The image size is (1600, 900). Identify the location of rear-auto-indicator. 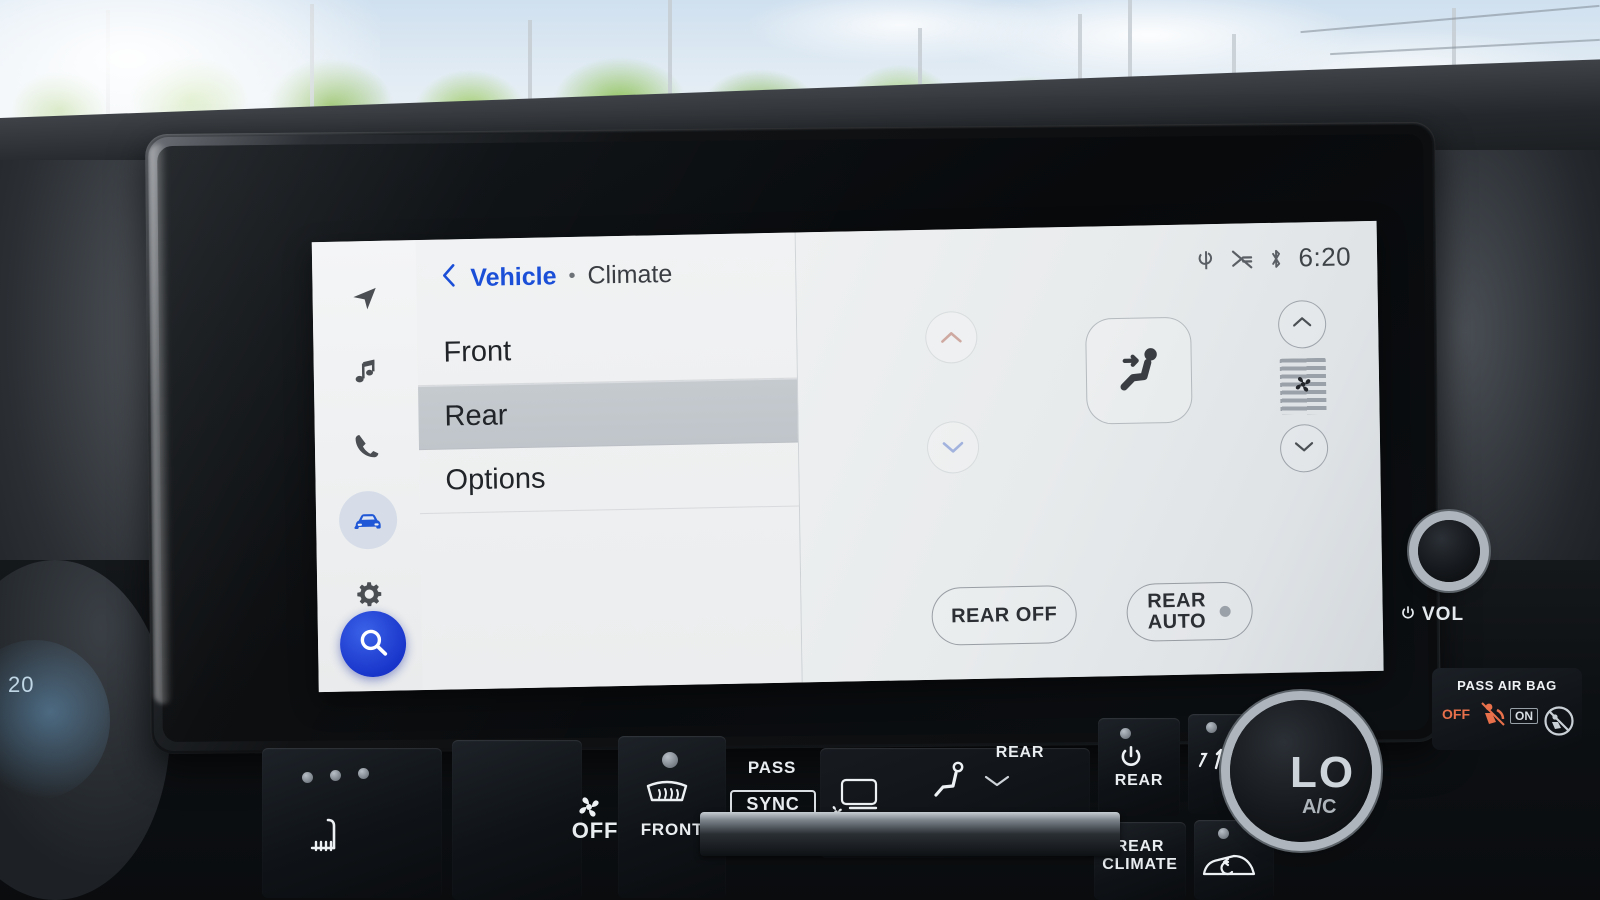
(1226, 611).